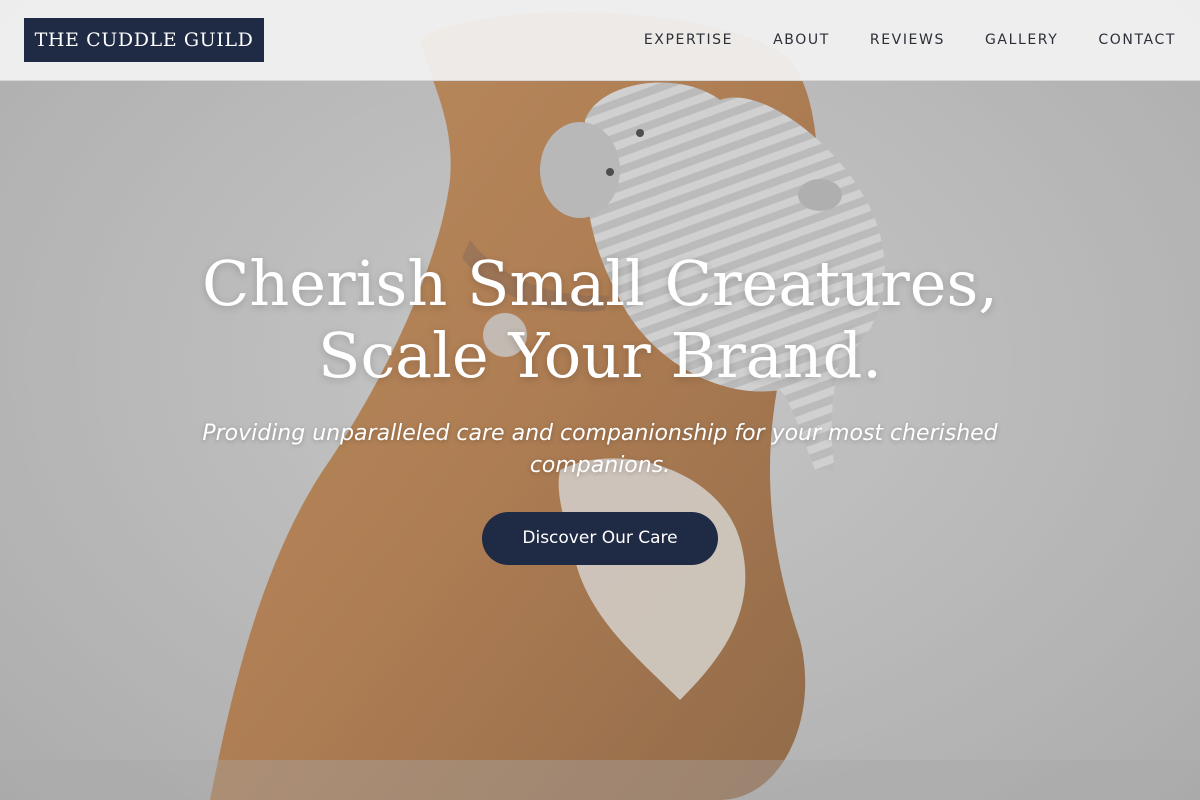 The height and width of the screenshot is (800, 1200). Describe the element at coordinates (801, 40) in the screenshot. I see `nav-link-about: ABOUT` at that location.